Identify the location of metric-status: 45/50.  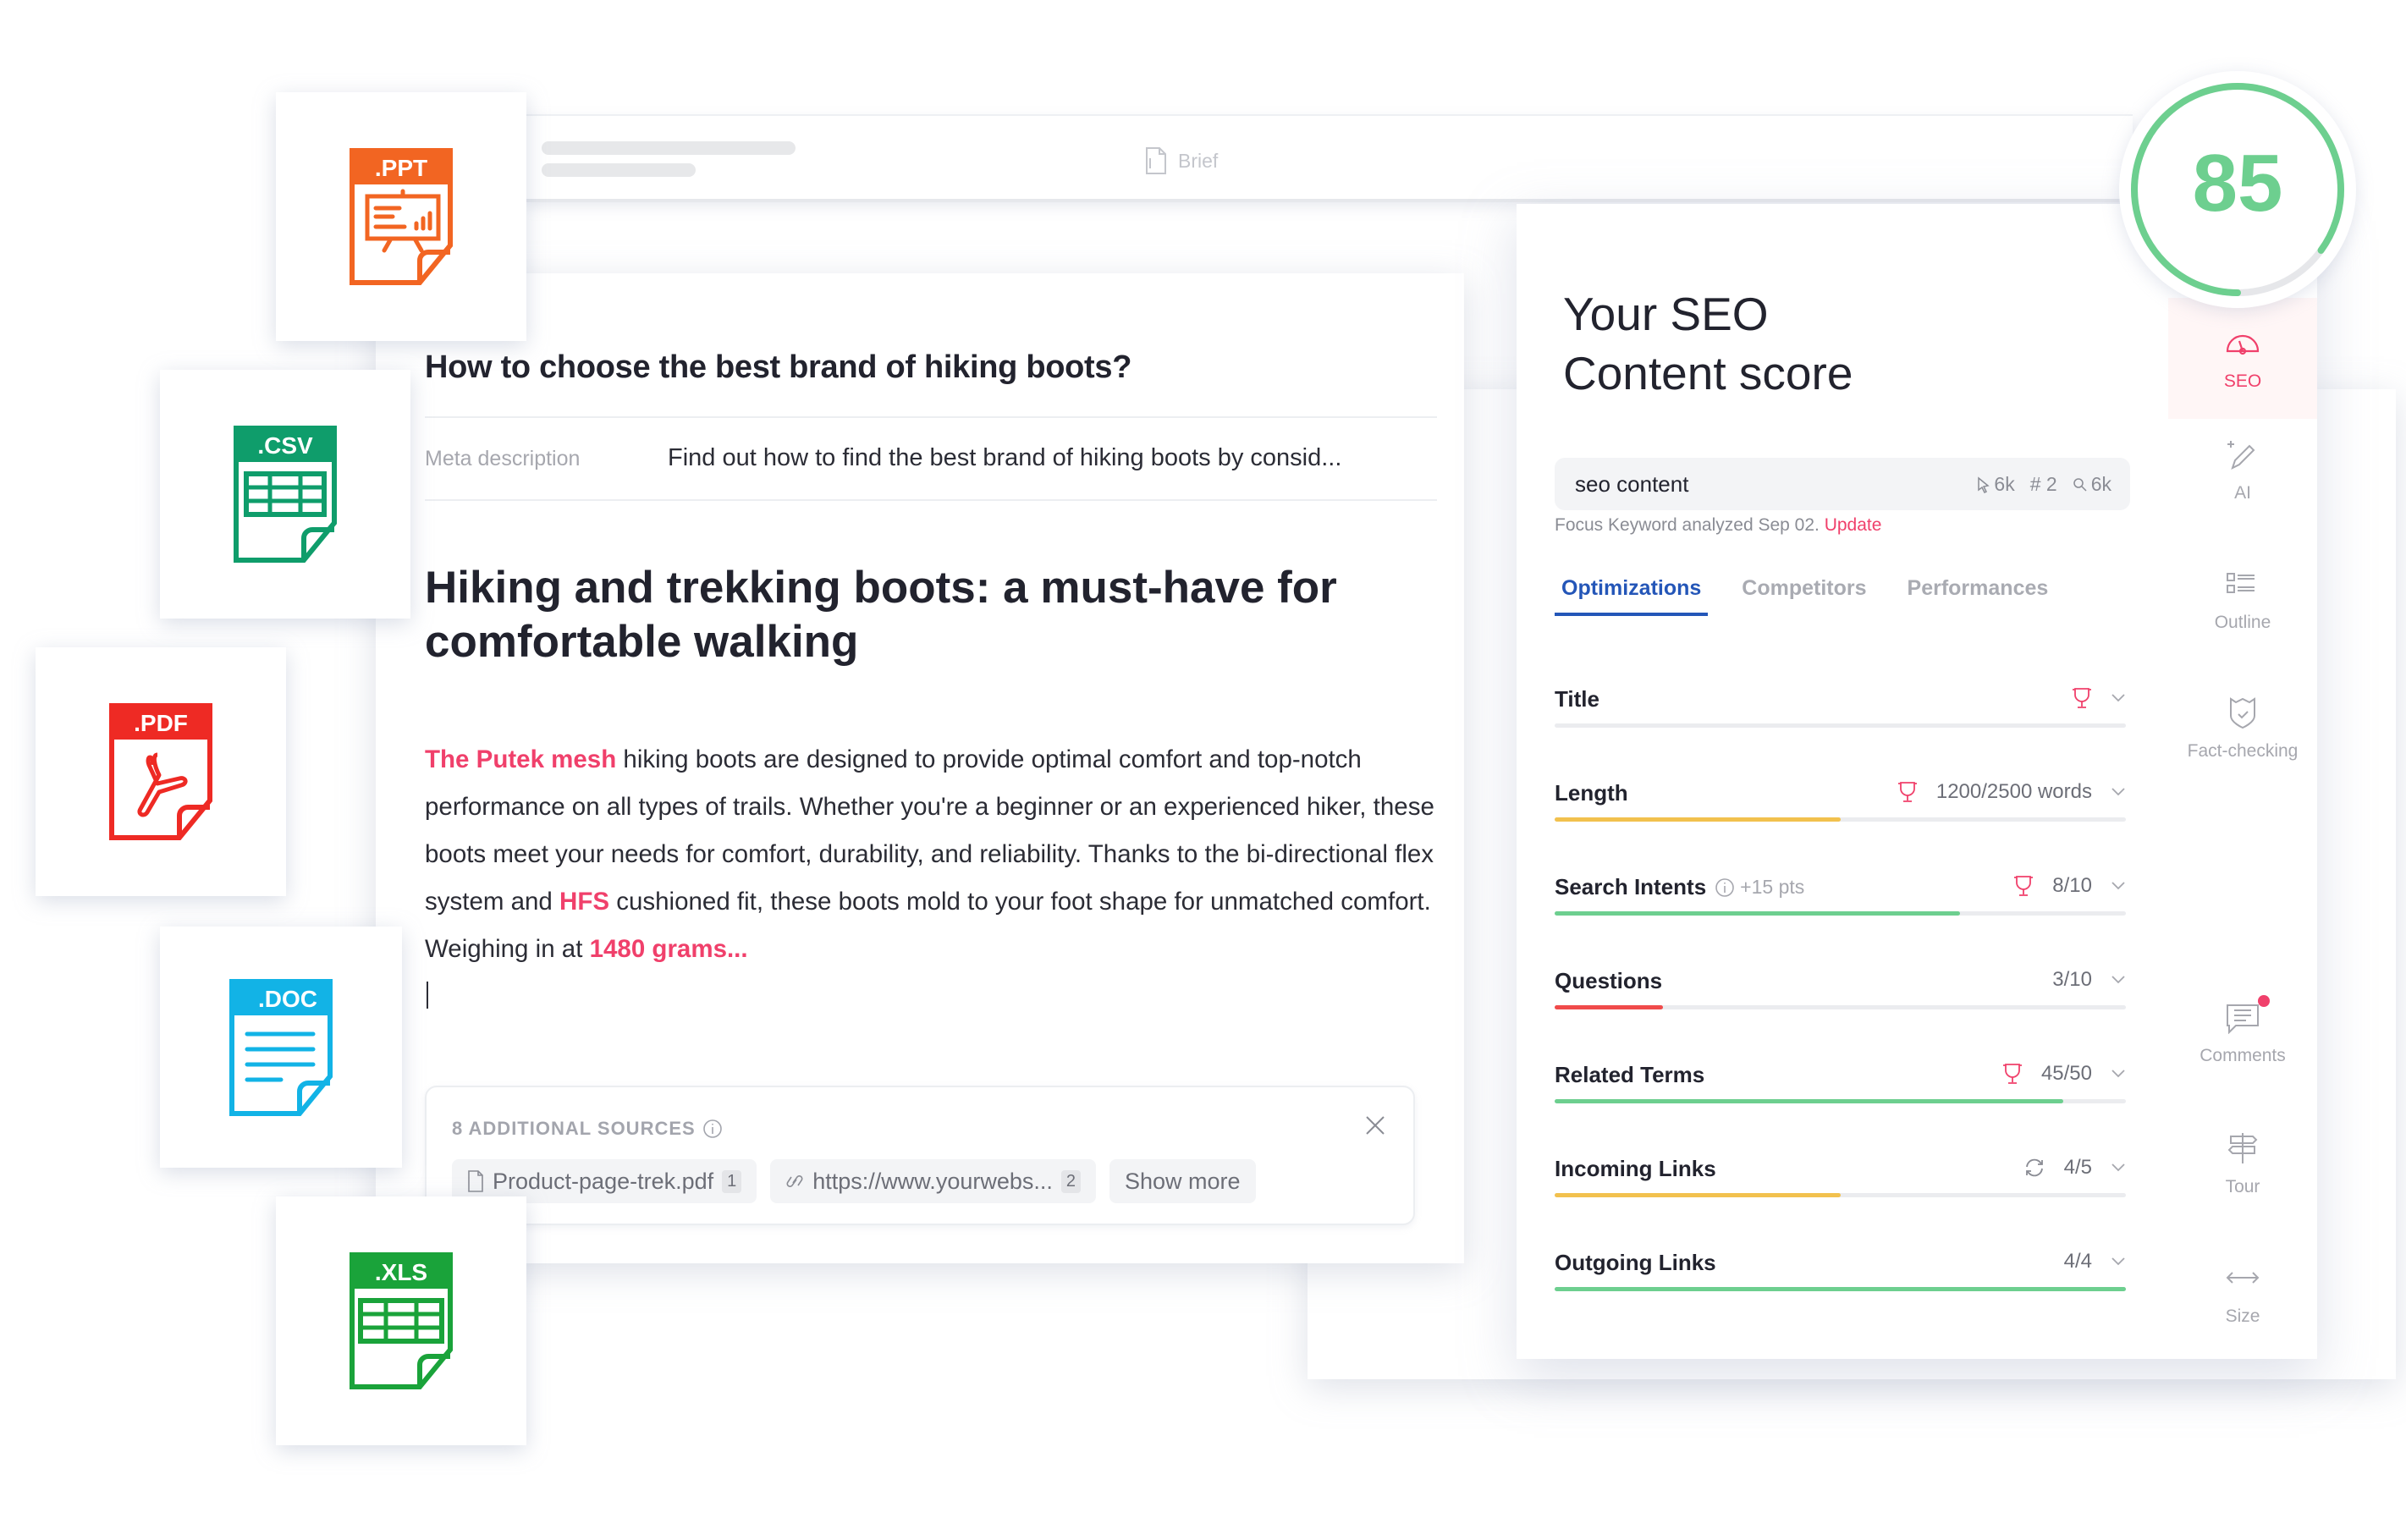
(2064, 1074).